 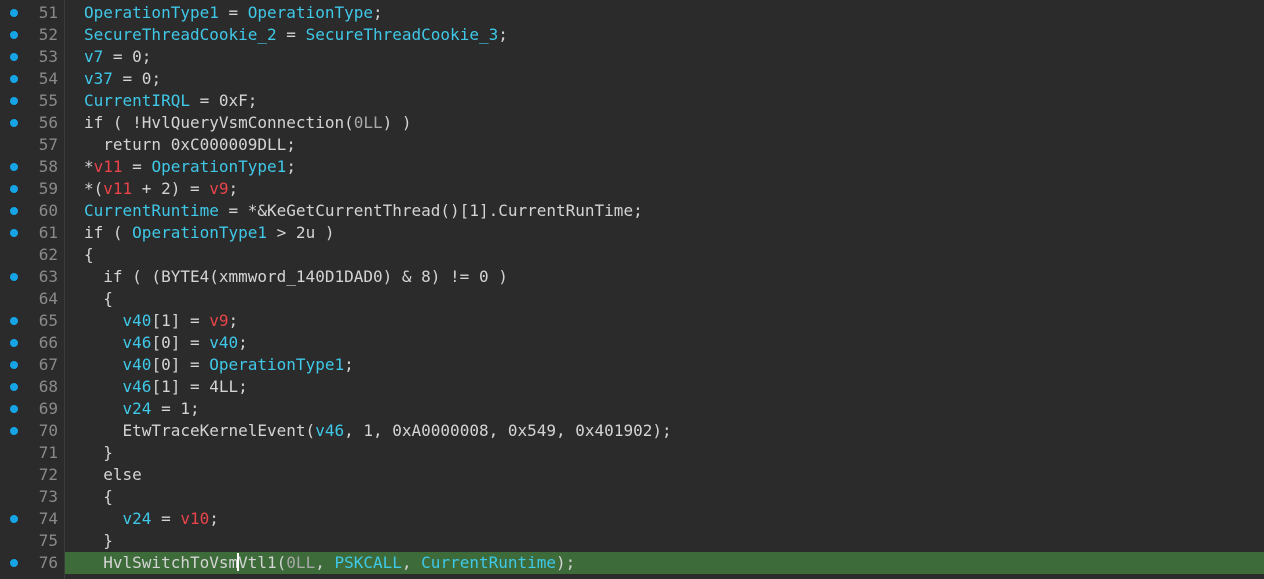 I want to click on code-line: 65 v40[1] = v9;, so click(x=632, y=321).